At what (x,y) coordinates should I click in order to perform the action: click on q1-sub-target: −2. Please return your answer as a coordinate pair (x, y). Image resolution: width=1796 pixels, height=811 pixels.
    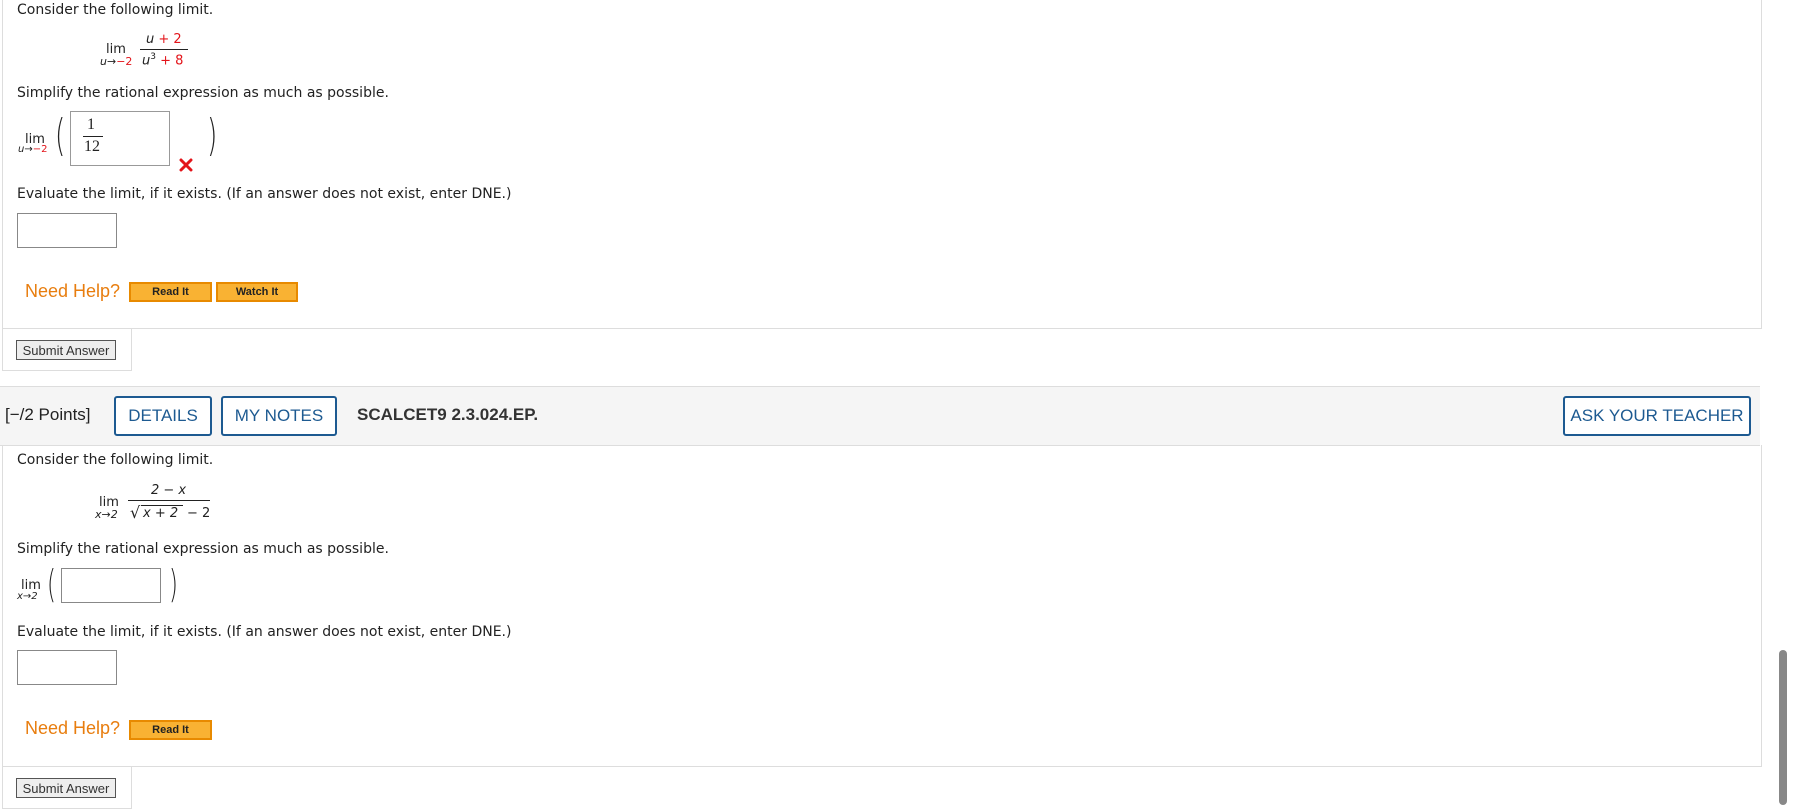
    Looking at the image, I should click on (124, 61).